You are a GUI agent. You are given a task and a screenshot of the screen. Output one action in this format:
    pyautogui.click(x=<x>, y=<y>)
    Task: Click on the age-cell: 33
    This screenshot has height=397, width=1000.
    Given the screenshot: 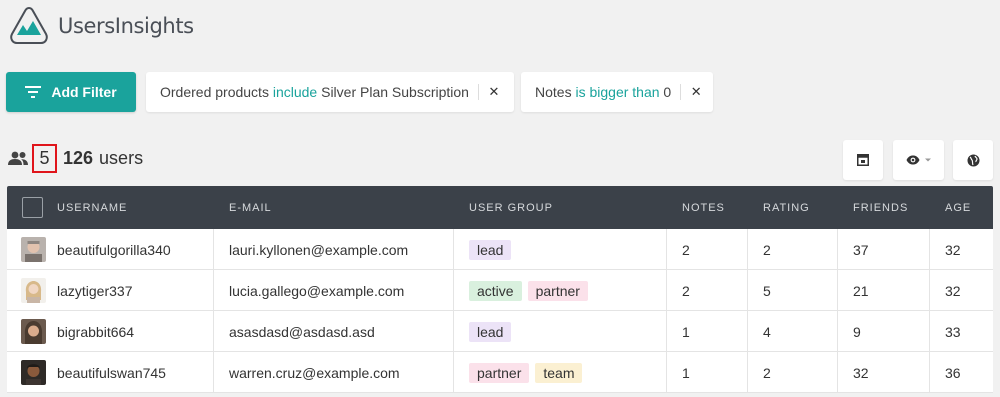 What is the action you would take?
    pyautogui.click(x=953, y=331)
    